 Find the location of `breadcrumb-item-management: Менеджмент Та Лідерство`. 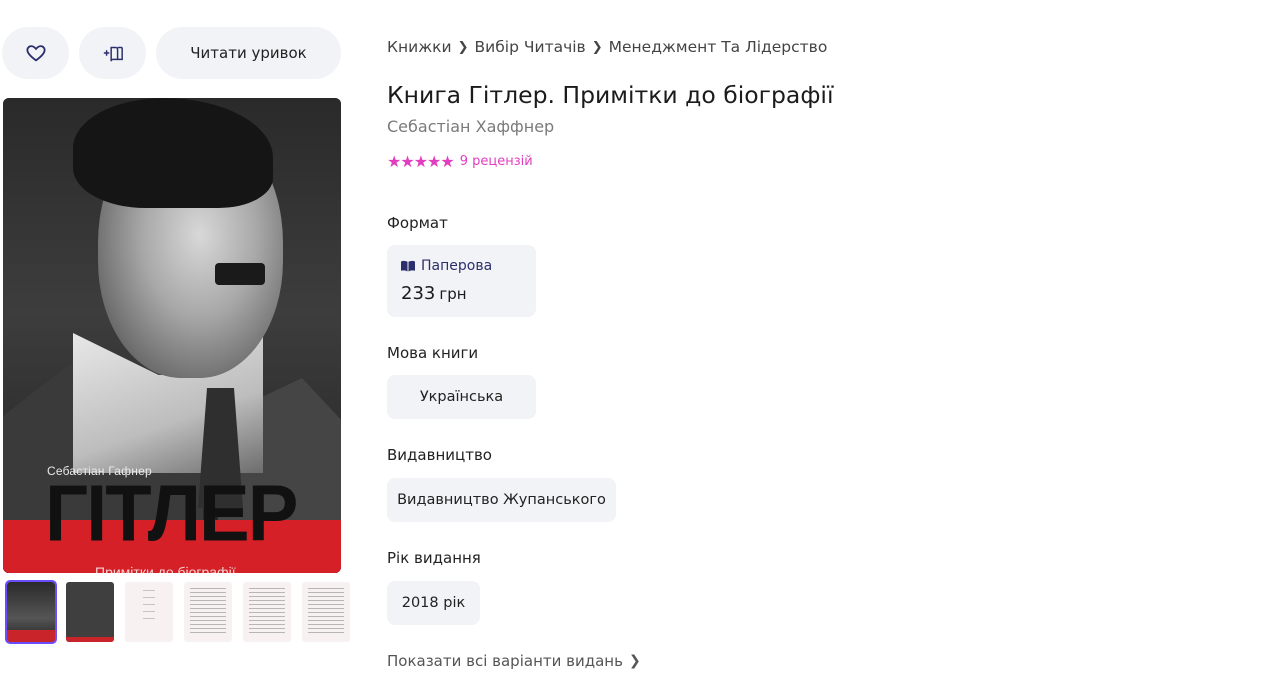

breadcrumb-item-management: Менеджмент Та Лідерство is located at coordinates (718, 47).